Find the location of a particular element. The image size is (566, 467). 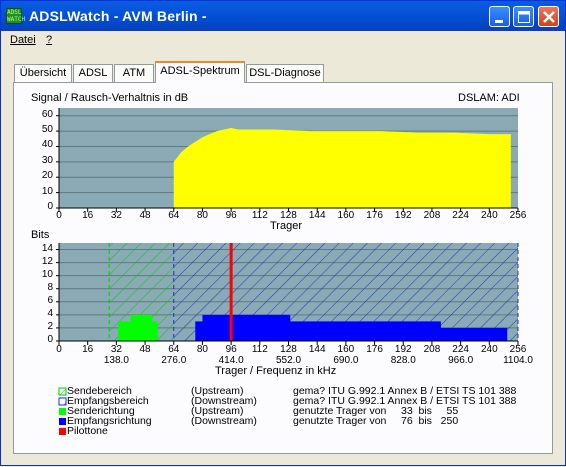

snr-x-tick-label: 80 is located at coordinates (202, 215).